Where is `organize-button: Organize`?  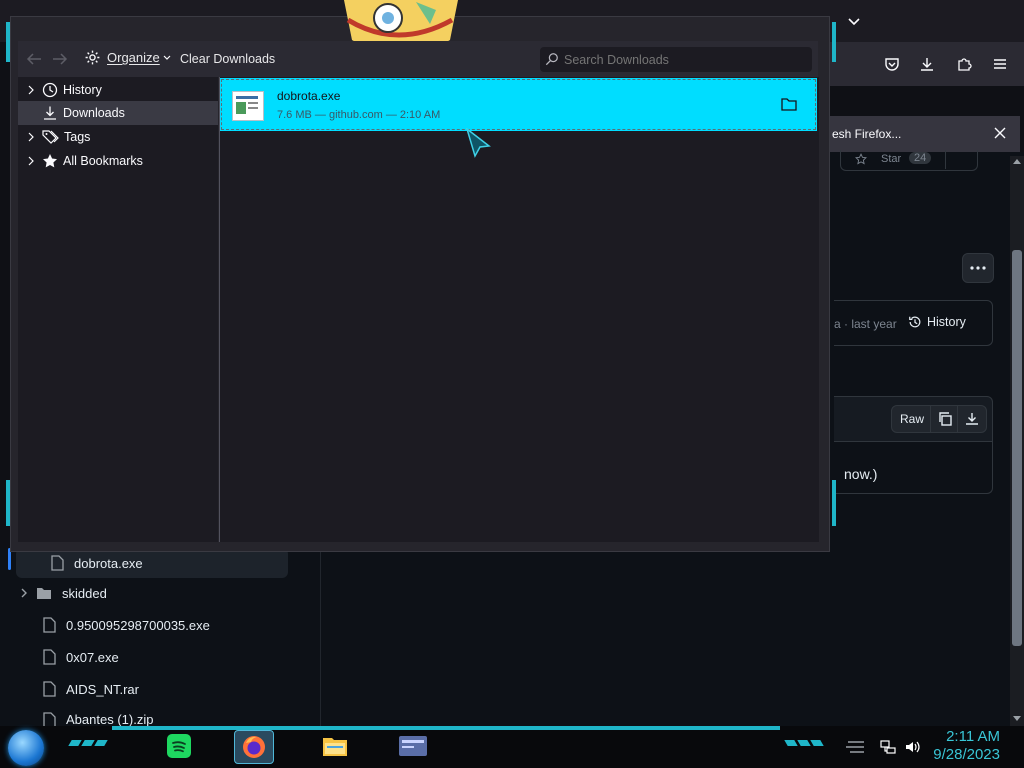
organize-button: Organize is located at coordinates (127, 57).